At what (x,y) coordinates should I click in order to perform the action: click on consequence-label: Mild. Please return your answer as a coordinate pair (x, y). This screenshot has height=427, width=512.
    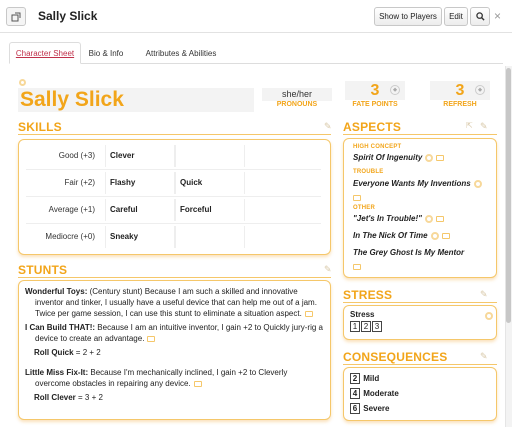
    Looking at the image, I should click on (371, 378).